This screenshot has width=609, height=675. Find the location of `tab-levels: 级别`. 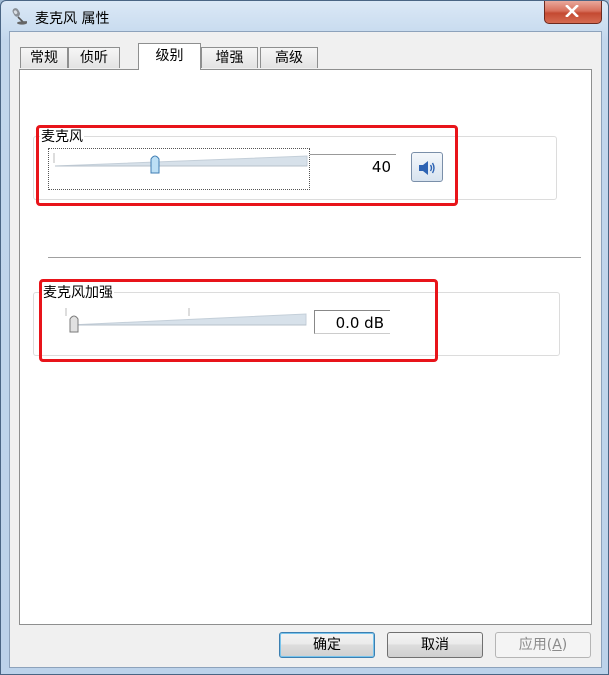

tab-levels: 级别 is located at coordinates (169, 56).